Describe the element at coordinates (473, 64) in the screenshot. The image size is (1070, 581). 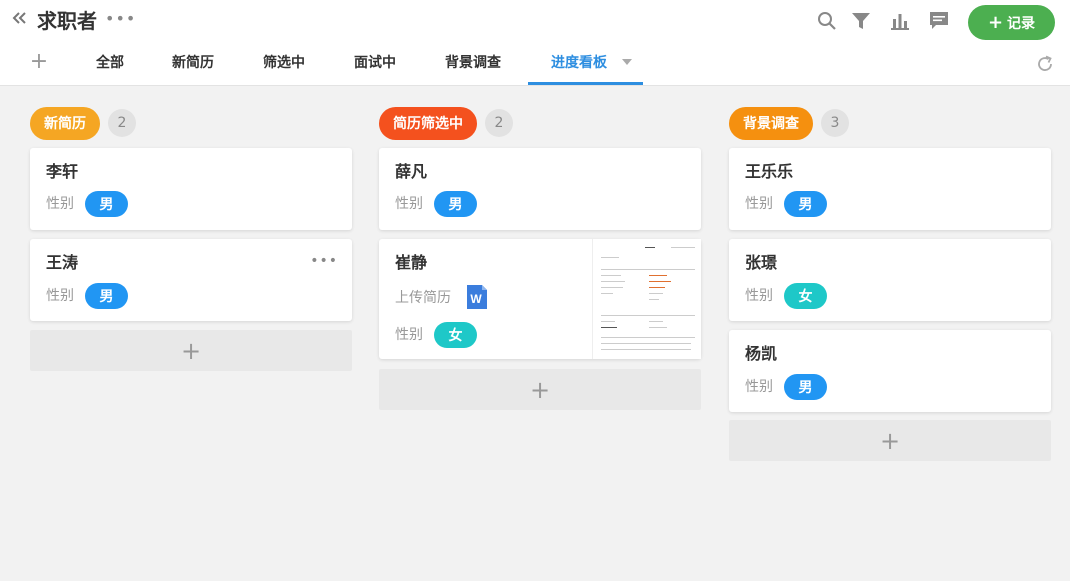
I see `tab-background-check: 背景调查` at that location.